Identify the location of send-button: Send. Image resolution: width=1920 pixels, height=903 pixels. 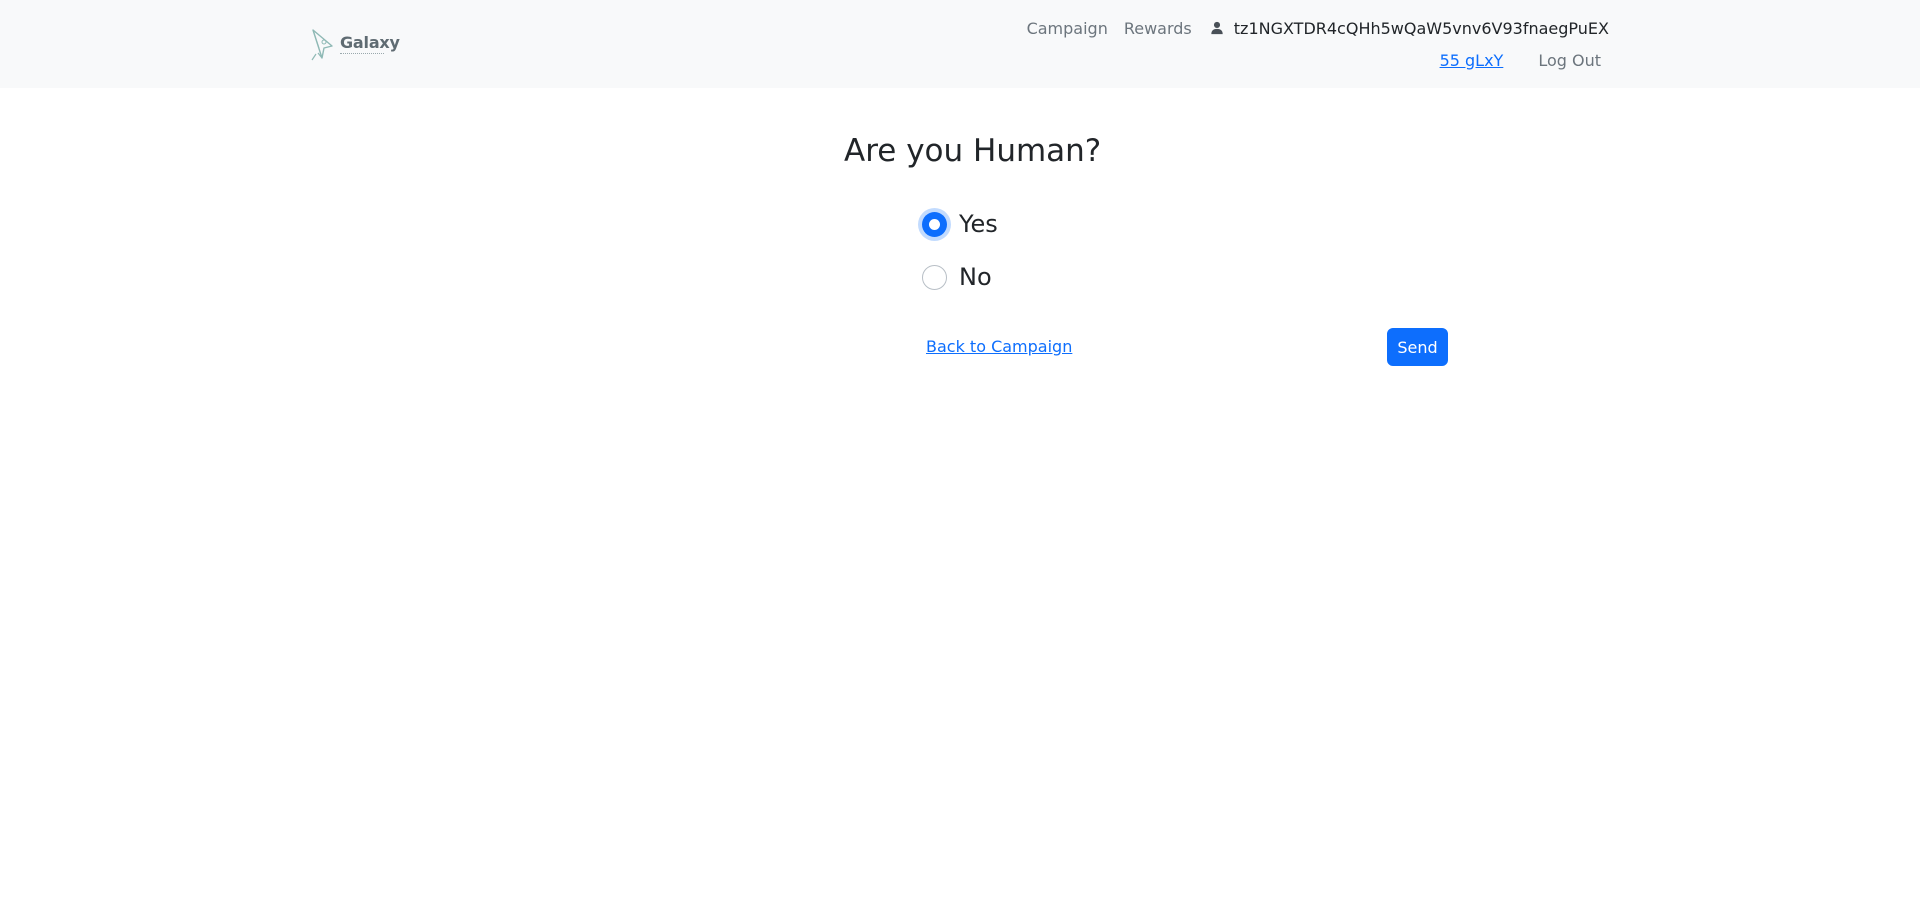
(1417, 347).